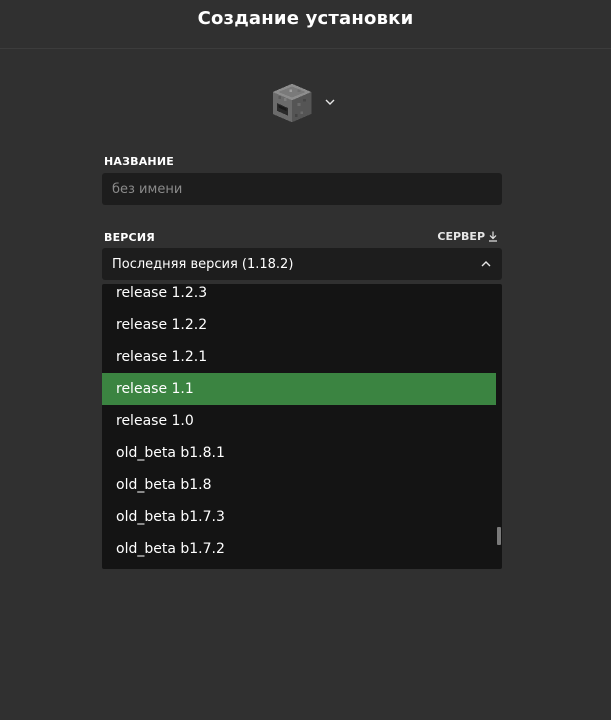 This screenshot has height=720, width=611. I want to click on version-label: ВЕРСИЯ, so click(129, 237).